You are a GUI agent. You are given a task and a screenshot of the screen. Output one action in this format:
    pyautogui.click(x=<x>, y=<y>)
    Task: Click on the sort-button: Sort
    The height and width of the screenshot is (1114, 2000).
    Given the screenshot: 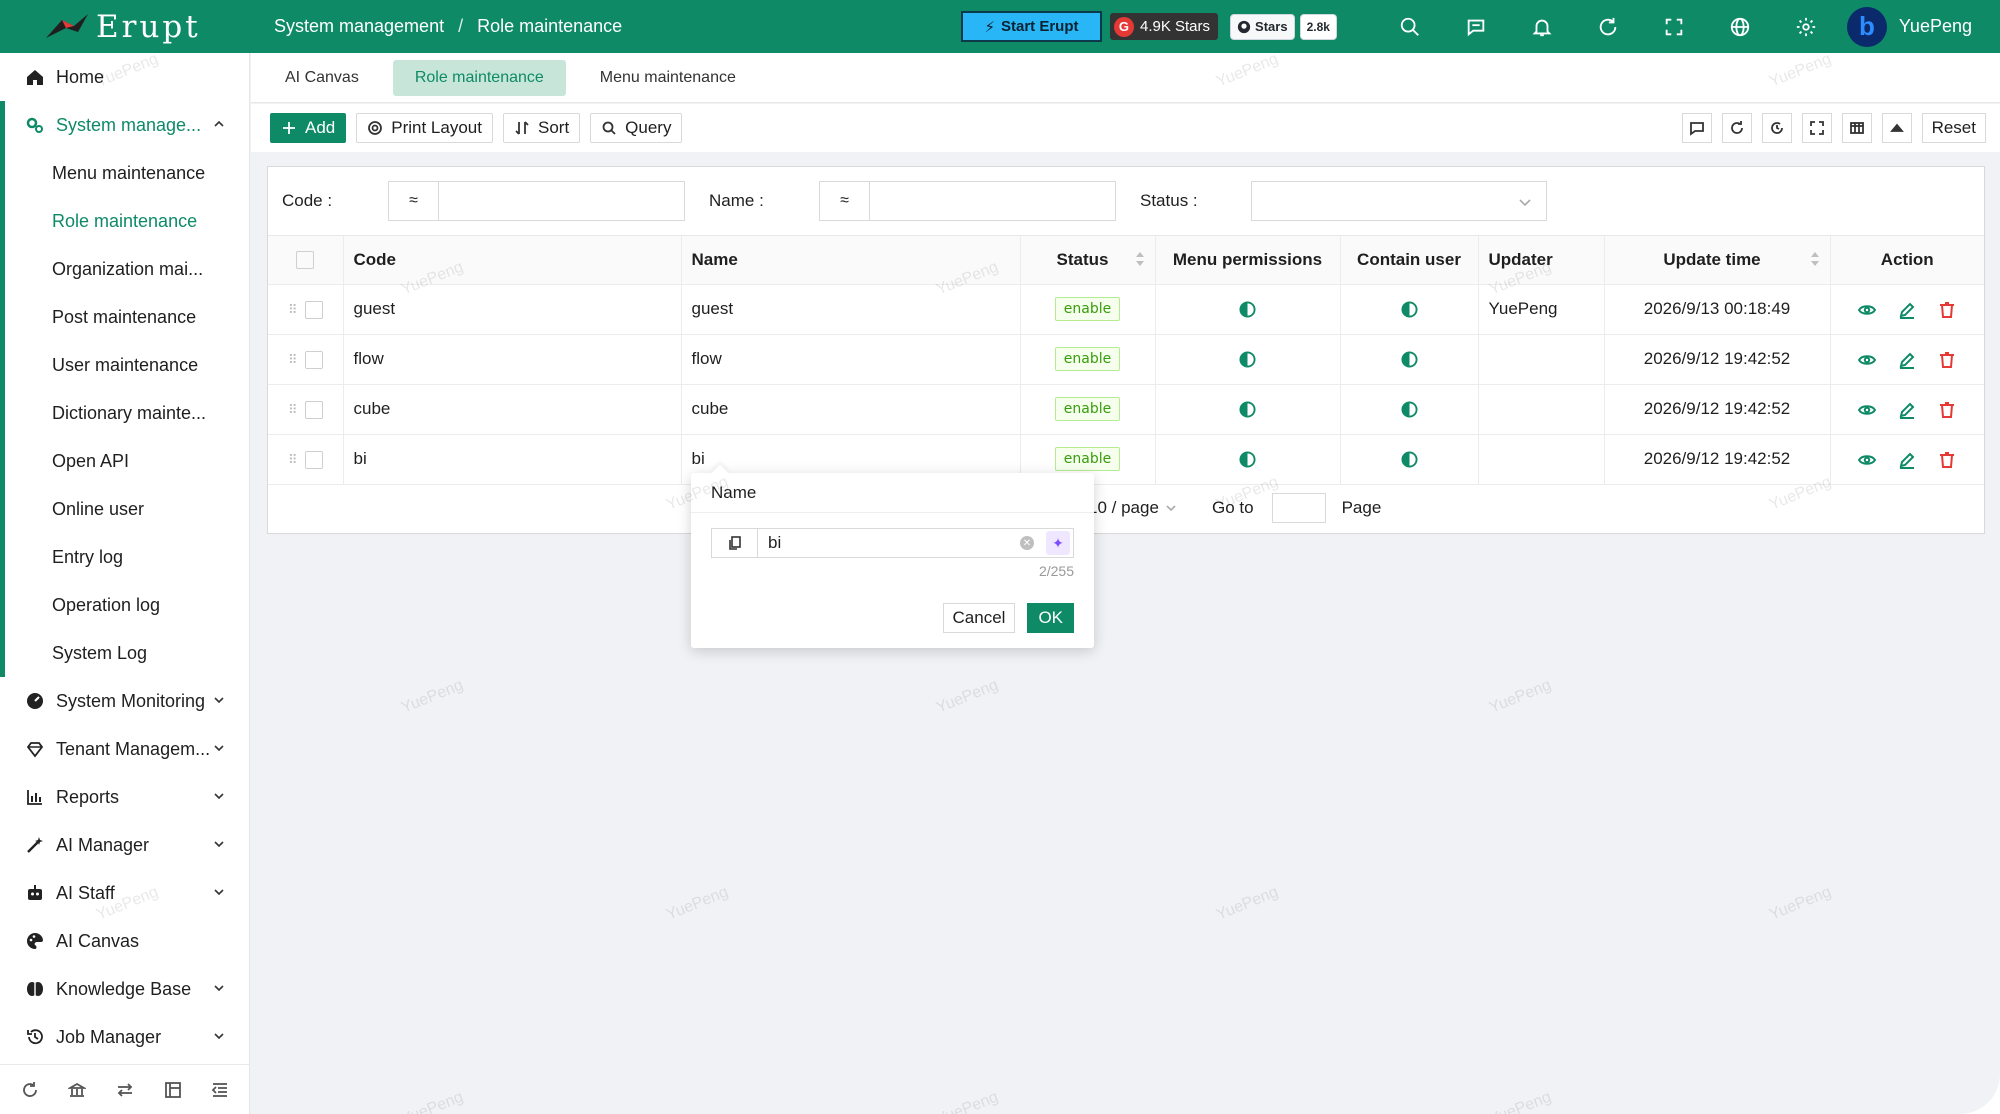 What is the action you would take?
    pyautogui.click(x=541, y=128)
    